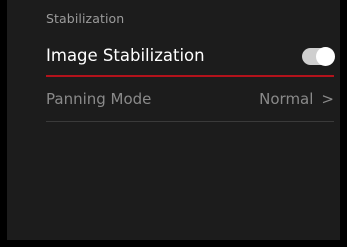  I want to click on panning-mode-label: Panning Mode, so click(99, 99).